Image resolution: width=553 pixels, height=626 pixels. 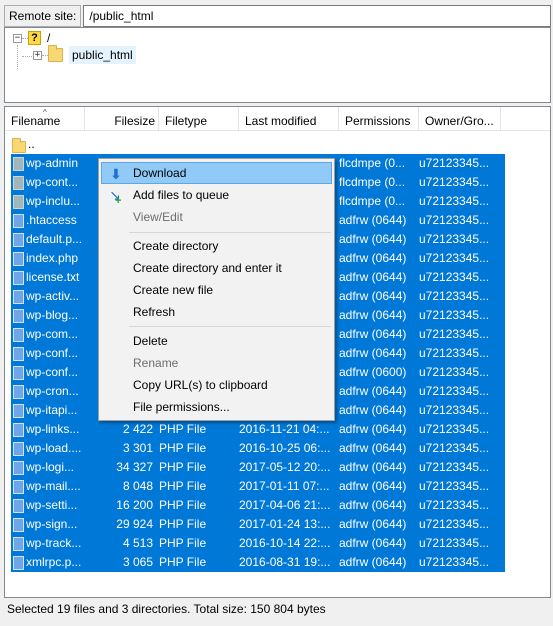 I want to click on menu-refresh: Refresh, so click(x=216, y=312).